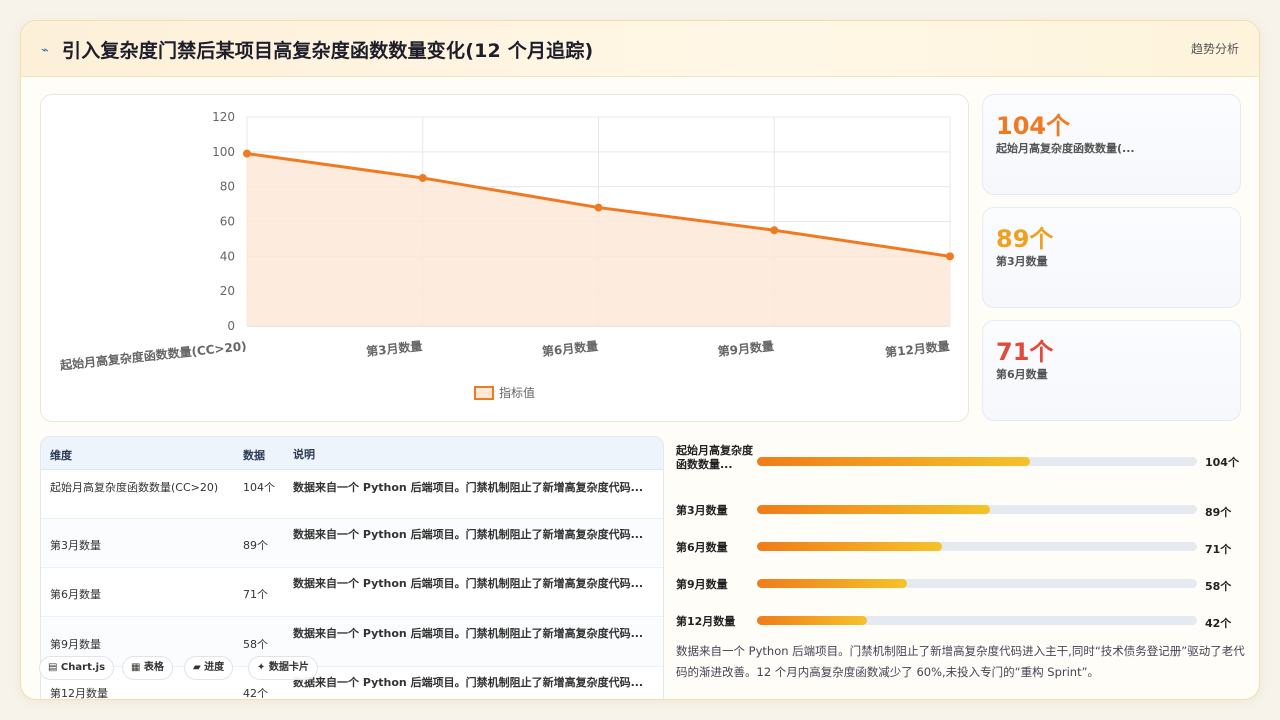 The width and height of the screenshot is (1280, 720). What do you see at coordinates (283, 668) in the screenshot?
I see `tab-data-card: ✦ 数据卡片` at bounding box center [283, 668].